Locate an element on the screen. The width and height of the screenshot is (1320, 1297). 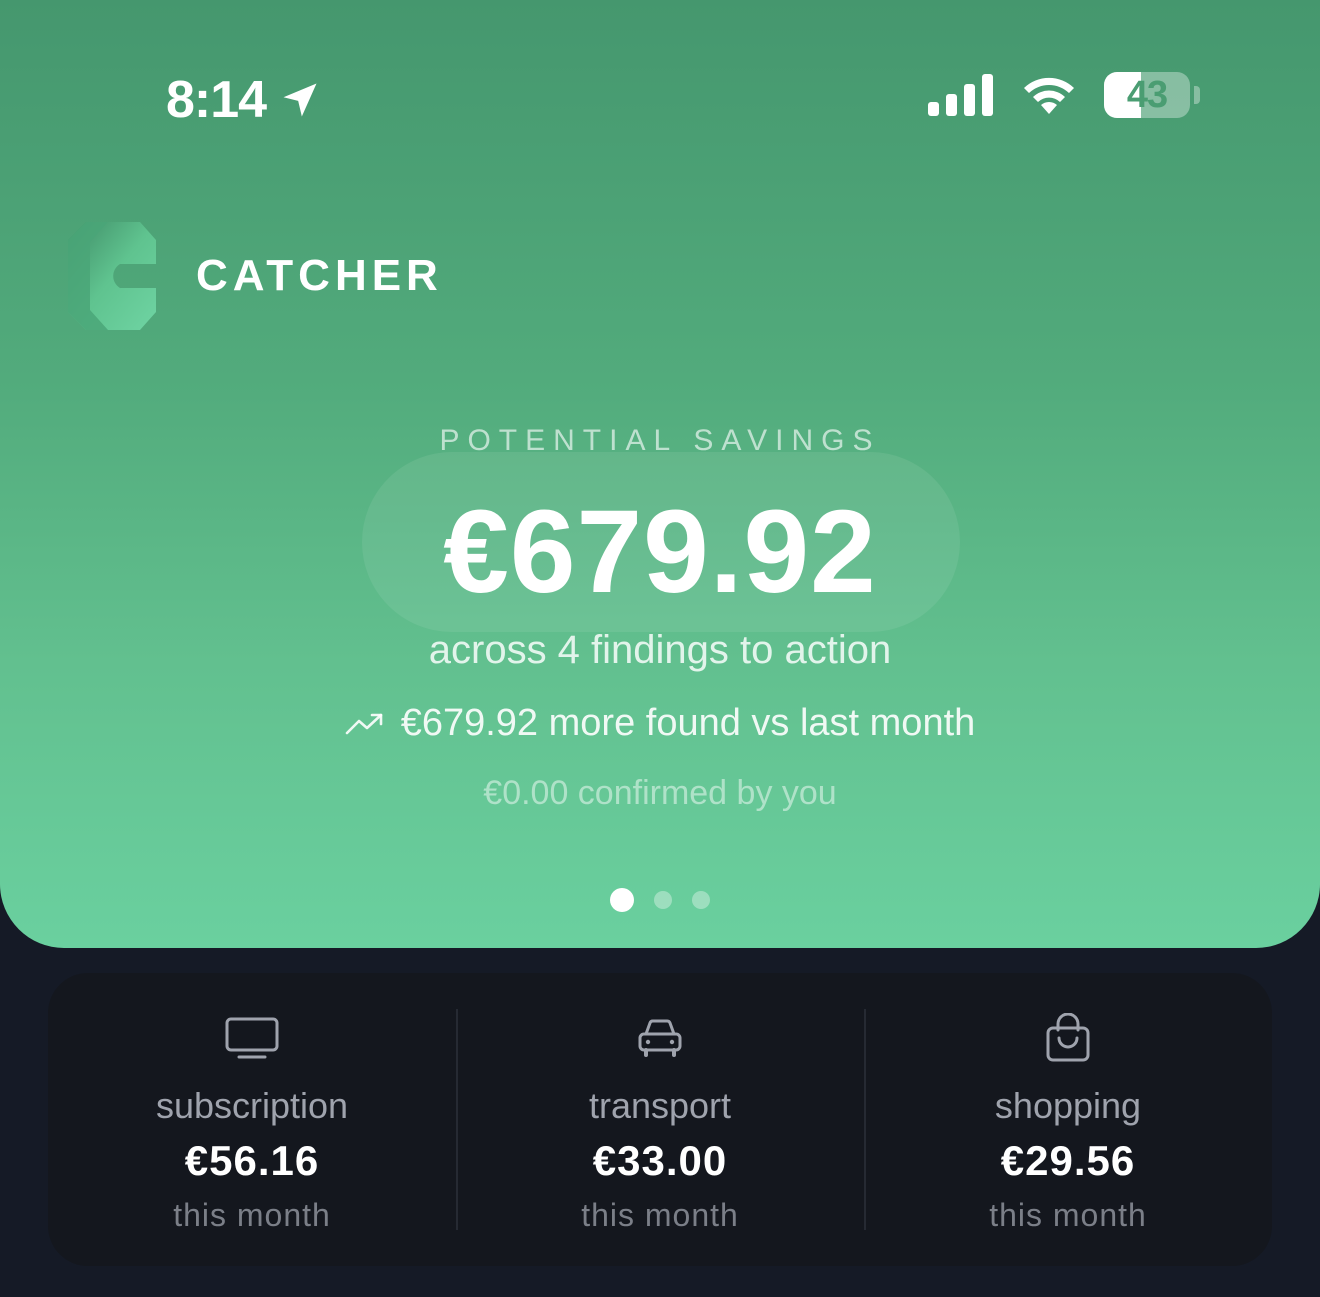
category-name: transport is located at coordinates (660, 1105).